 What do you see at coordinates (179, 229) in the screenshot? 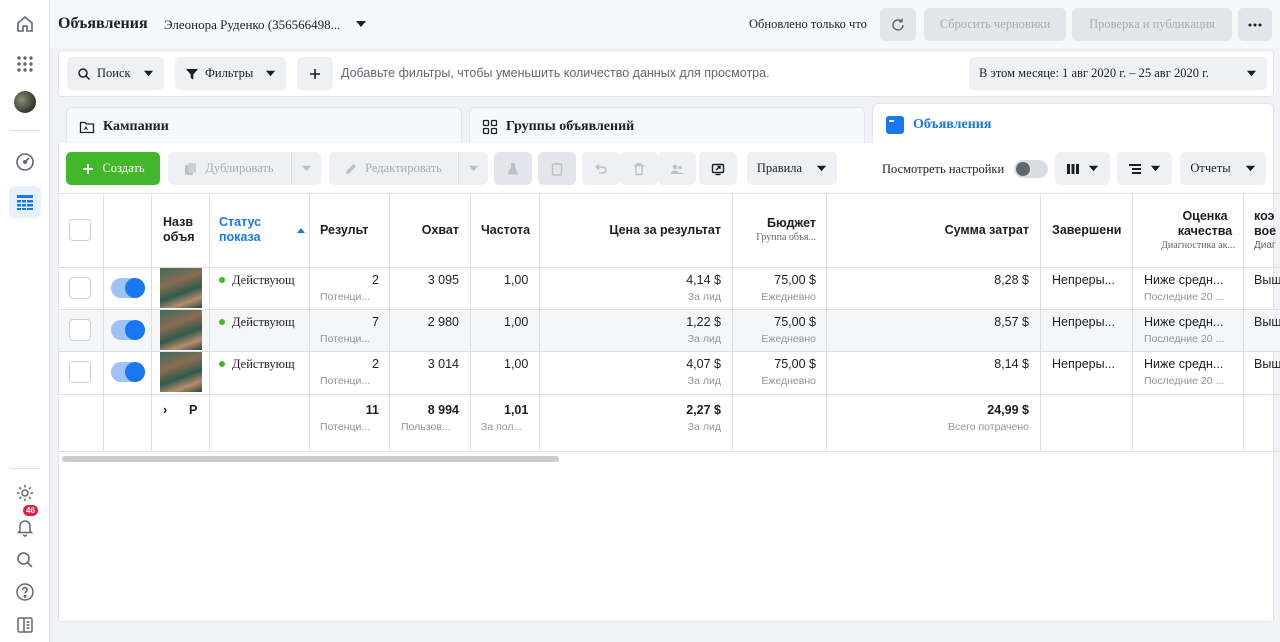
I see `col-header-name-label: Назв объя` at bounding box center [179, 229].